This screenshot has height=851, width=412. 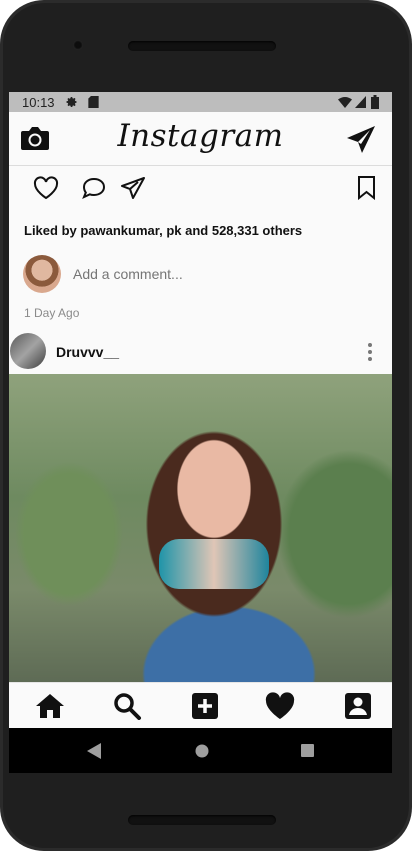 What do you see at coordinates (202, 46) in the screenshot?
I see `top-speaker` at bounding box center [202, 46].